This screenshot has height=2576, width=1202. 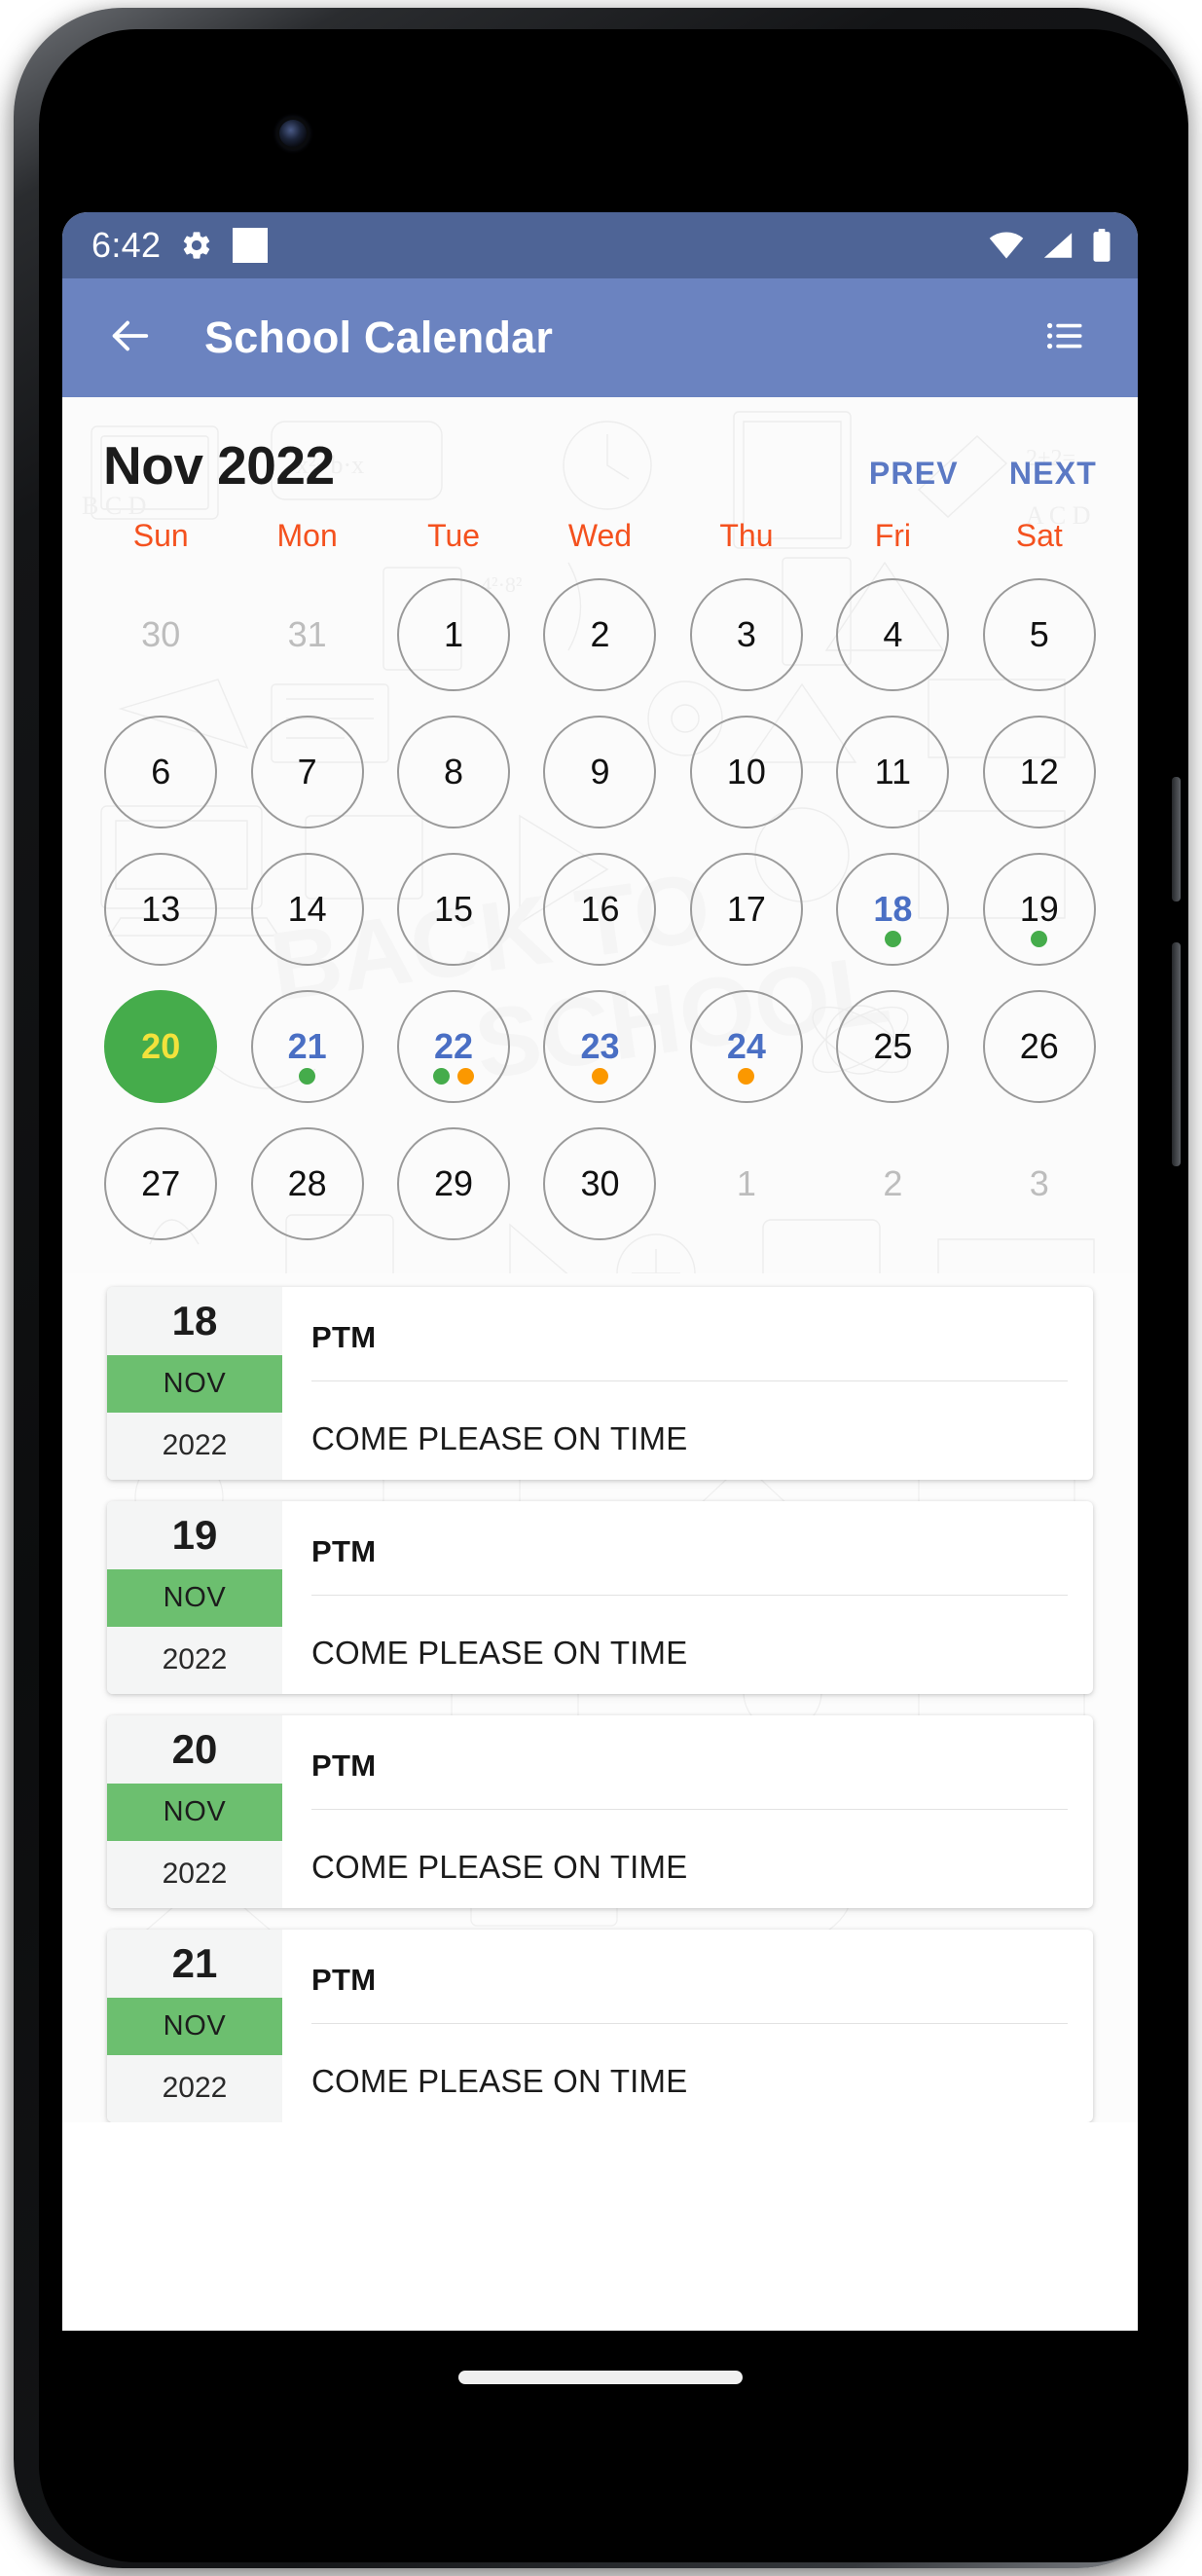 I want to click on day-number: 28, so click(x=307, y=1182).